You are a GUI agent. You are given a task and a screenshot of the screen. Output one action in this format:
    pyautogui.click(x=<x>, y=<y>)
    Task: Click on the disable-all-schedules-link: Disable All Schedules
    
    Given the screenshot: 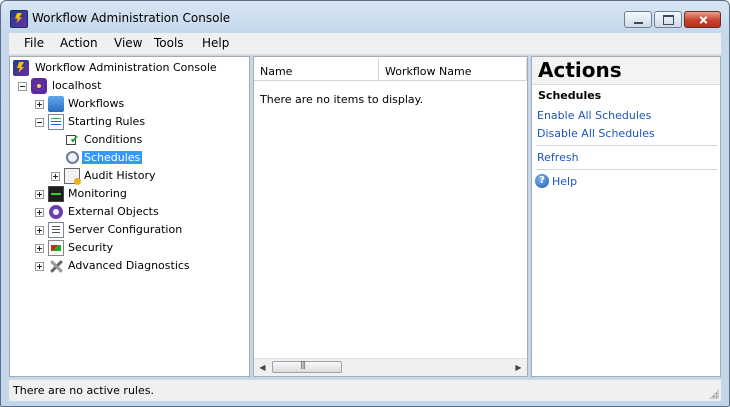 What is the action you would take?
    pyautogui.click(x=596, y=133)
    